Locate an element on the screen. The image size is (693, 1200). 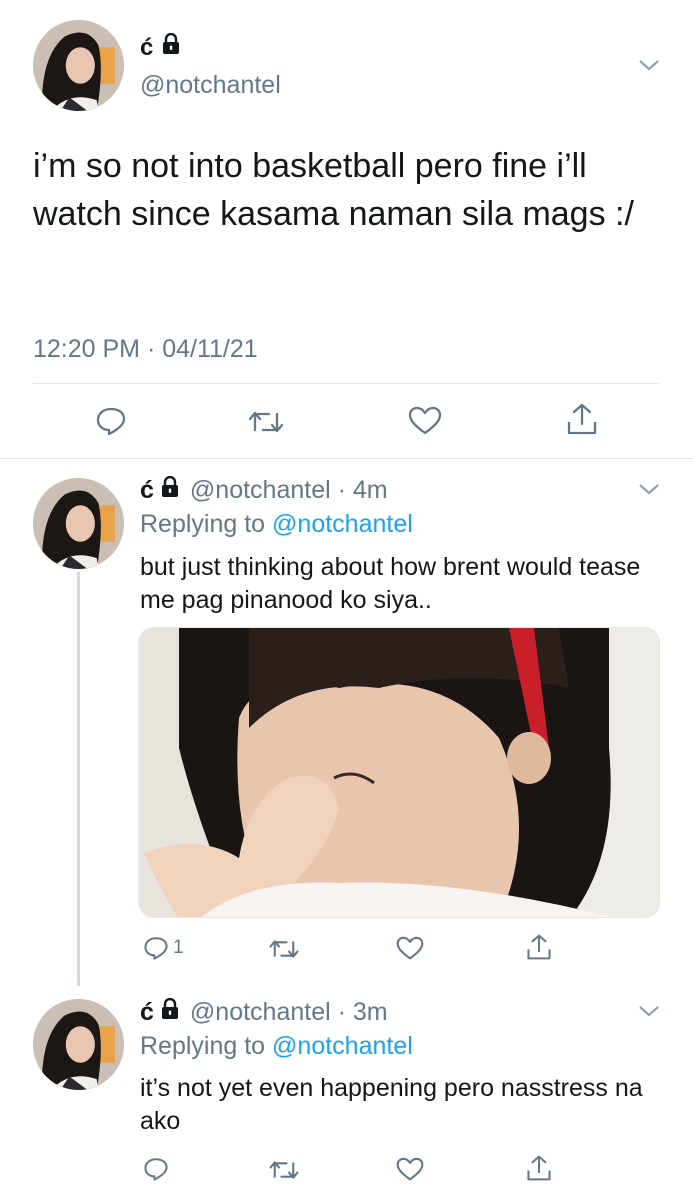
tweet-header: ć @notchantel · 4m is located at coordinates (264, 490).